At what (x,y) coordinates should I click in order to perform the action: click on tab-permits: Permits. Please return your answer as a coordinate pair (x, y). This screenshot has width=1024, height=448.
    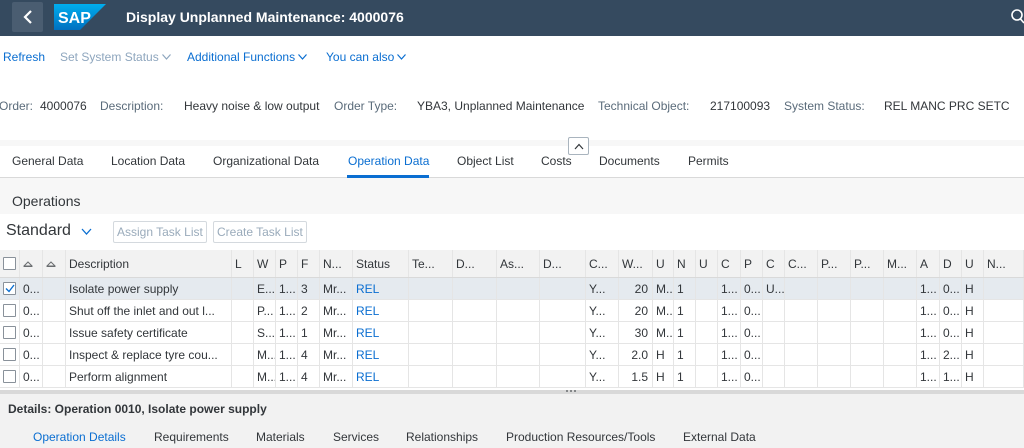
    Looking at the image, I should click on (708, 161).